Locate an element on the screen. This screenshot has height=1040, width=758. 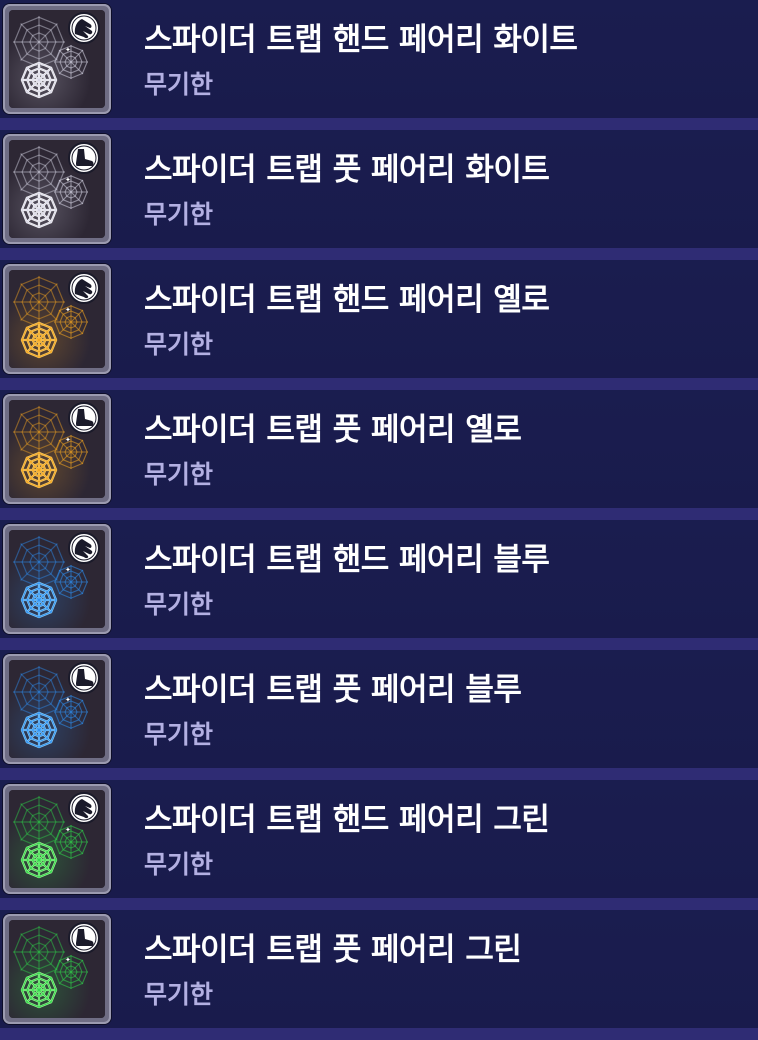
item-row: ✦ 스파이더 트랩 풋 페어리 블루 무기한 is located at coordinates (379, 715).